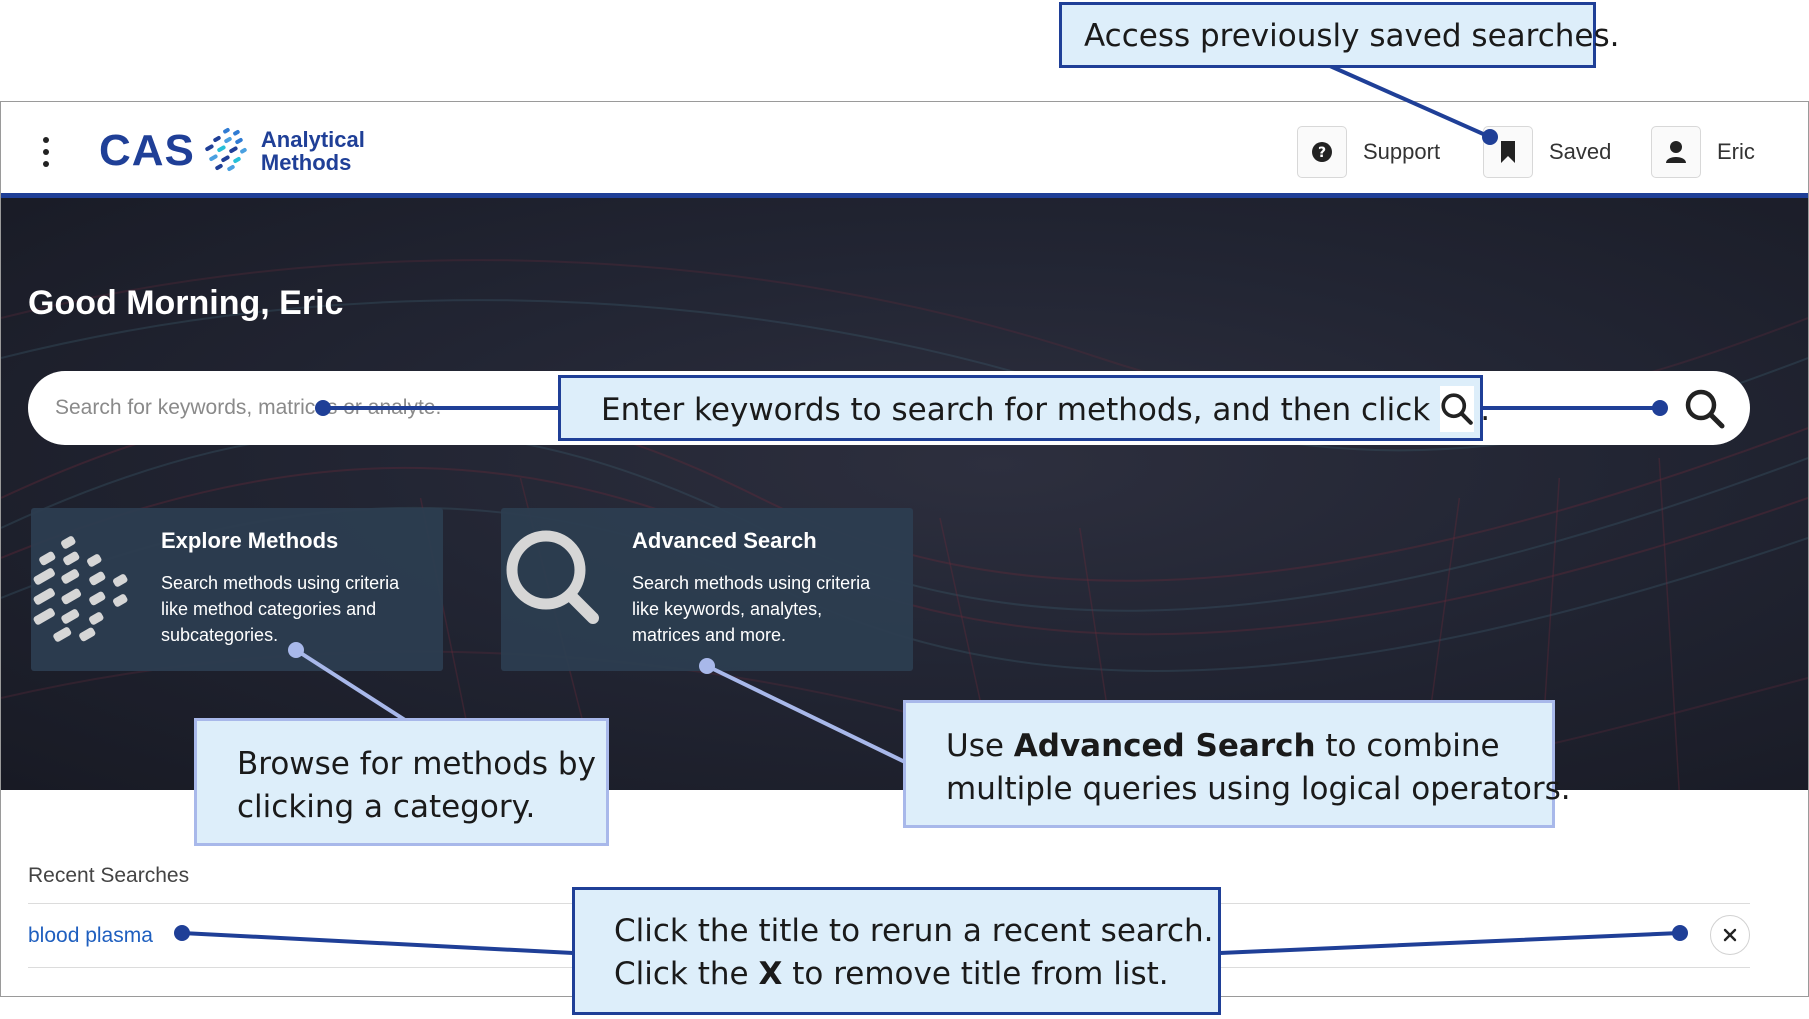 This screenshot has width=1809, height=1019. I want to click on callout-browse-line2: clicking a category., so click(386, 807).